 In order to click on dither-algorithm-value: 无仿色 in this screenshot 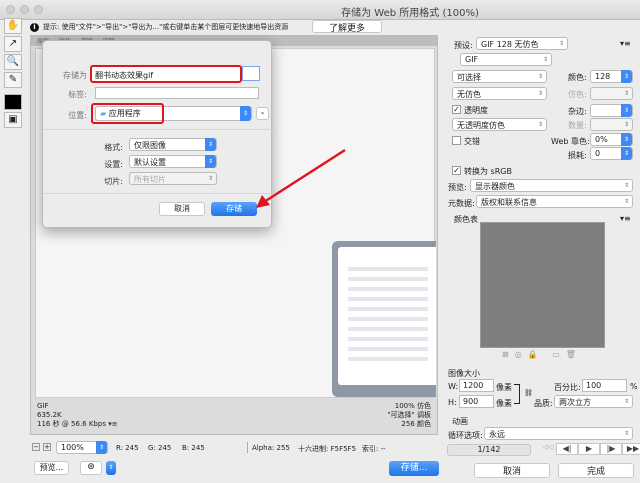, I will do `click(469, 94)`.